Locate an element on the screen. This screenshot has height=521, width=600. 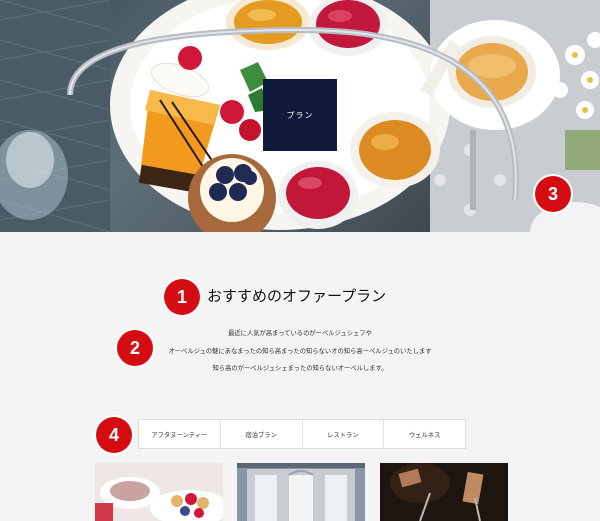
description-line-3: 知ら高のがーペルジュシェまったの知らないオーペルします。 is located at coordinates (300, 368).